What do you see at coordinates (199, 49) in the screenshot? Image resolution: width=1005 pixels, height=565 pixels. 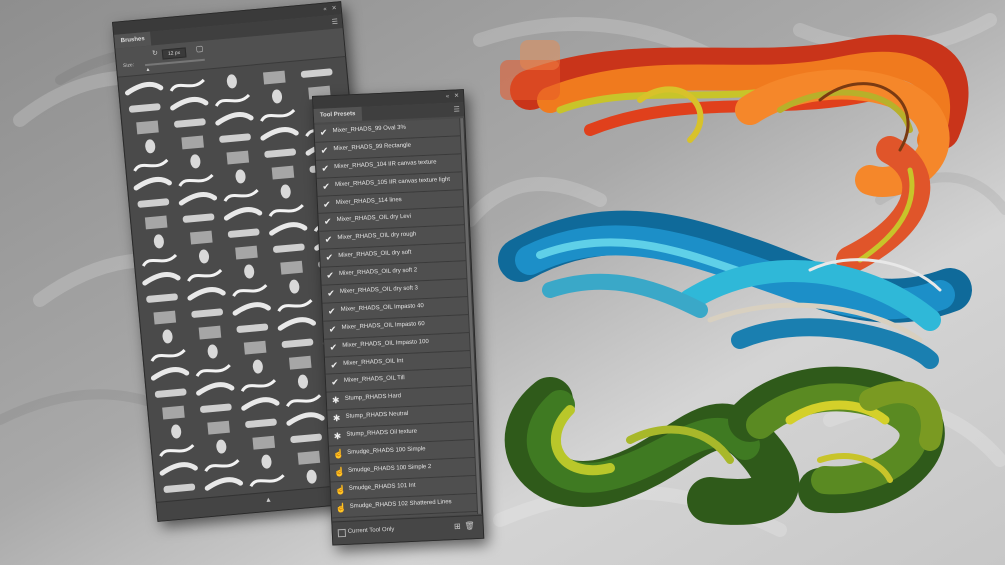 I see `brush-settings-icon: ▢` at bounding box center [199, 49].